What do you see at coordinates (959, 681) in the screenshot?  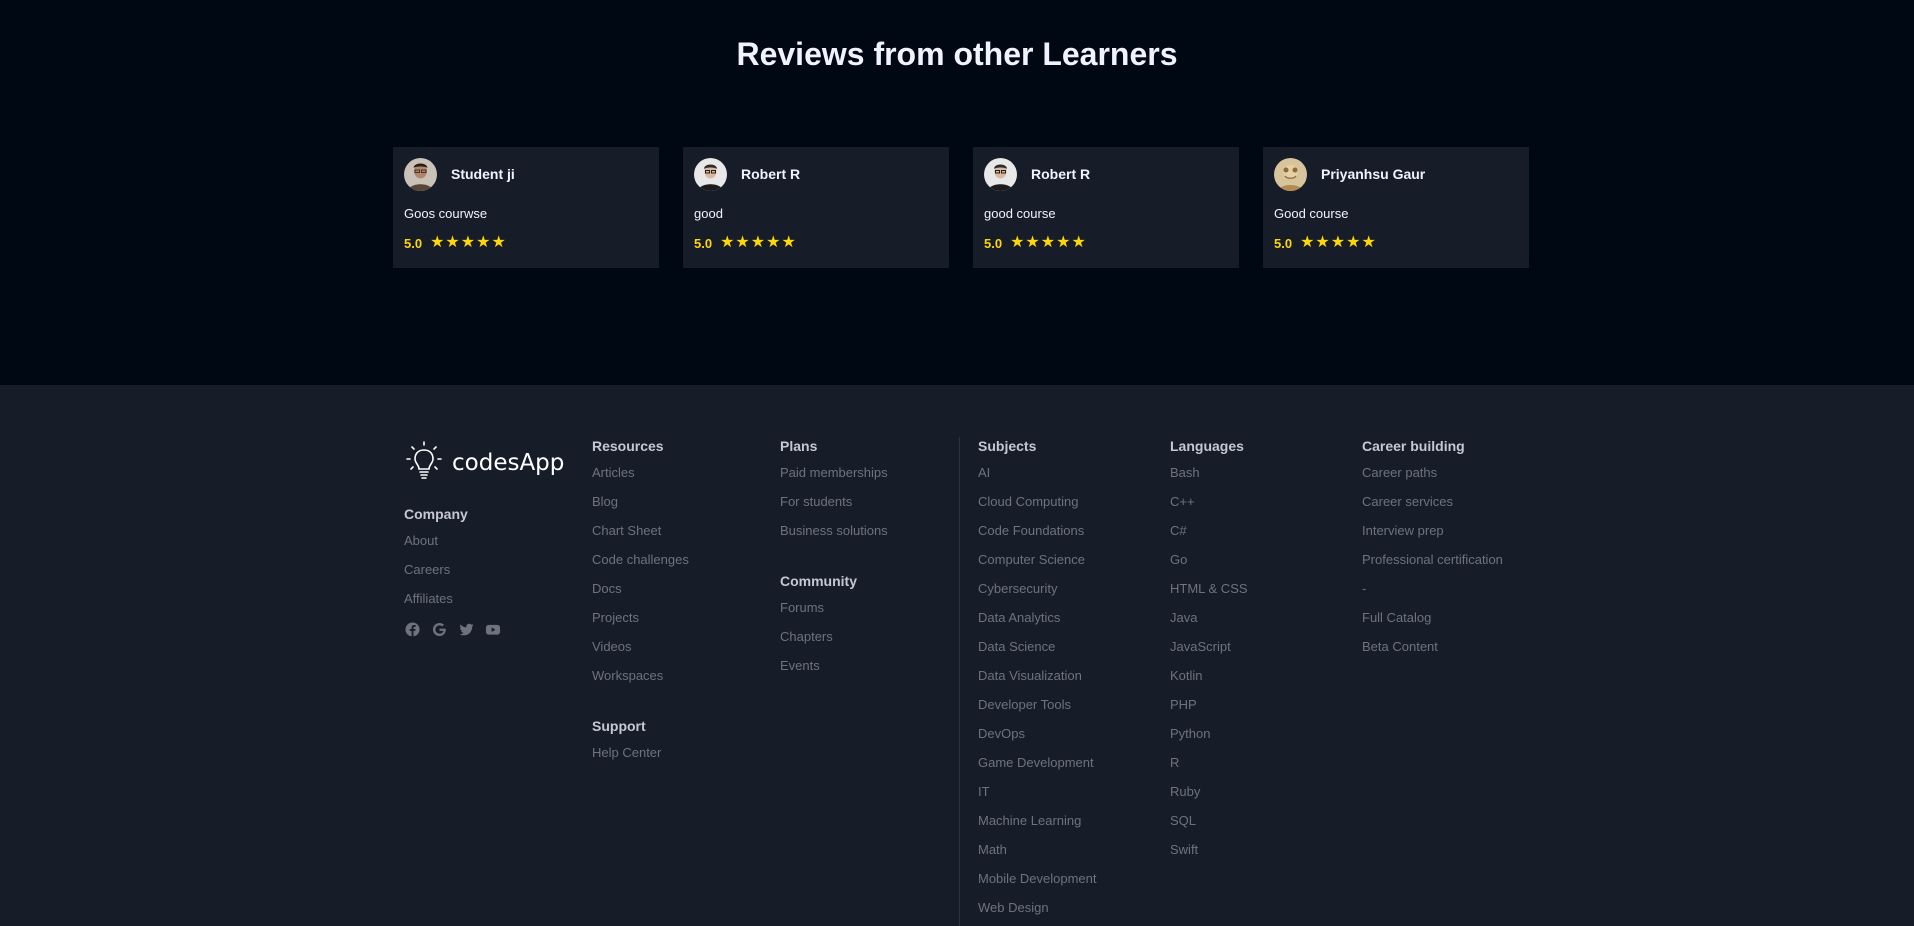 I see `footer-divider` at bounding box center [959, 681].